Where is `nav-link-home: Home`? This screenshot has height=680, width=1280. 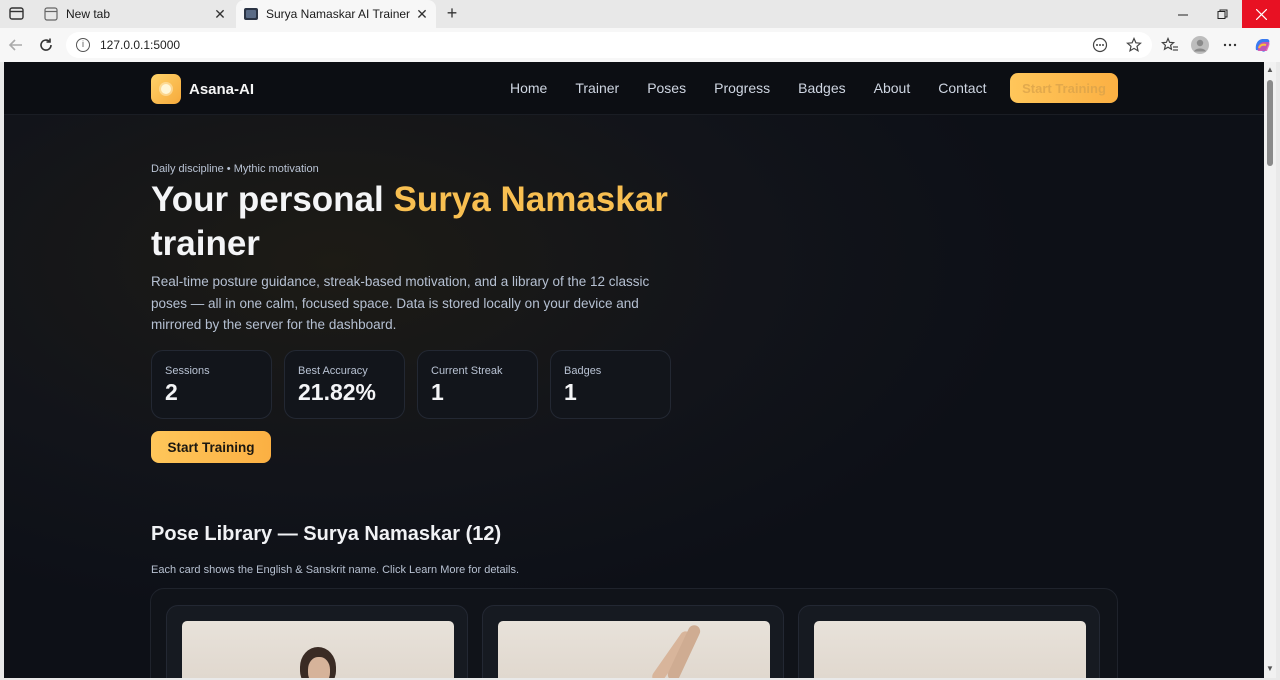
nav-link-home: Home is located at coordinates (528, 88).